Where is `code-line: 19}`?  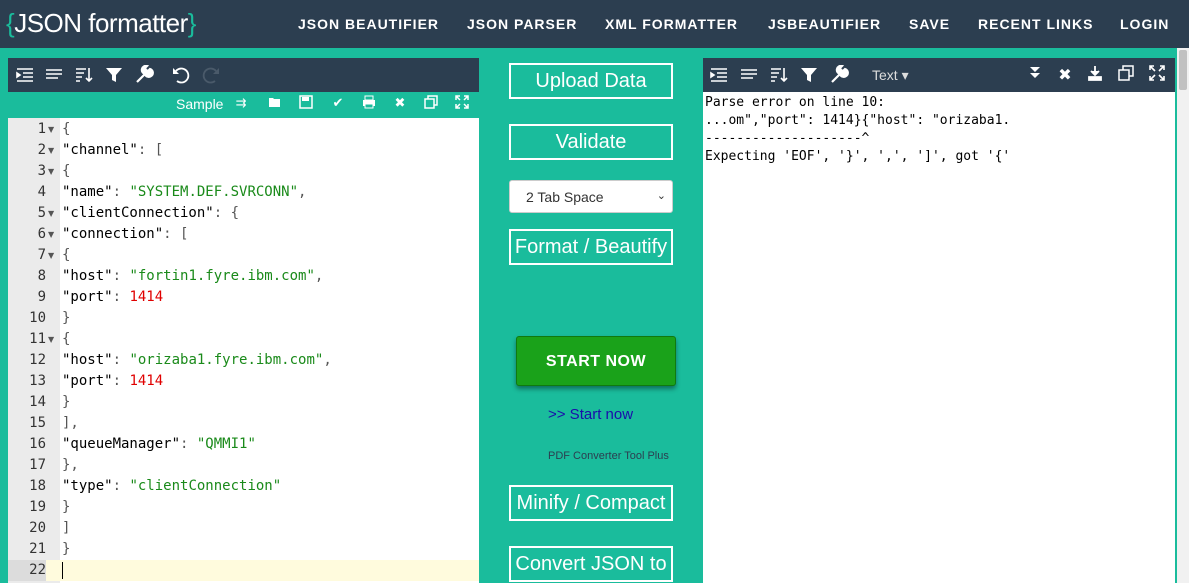
code-line: 19} is located at coordinates (243, 507).